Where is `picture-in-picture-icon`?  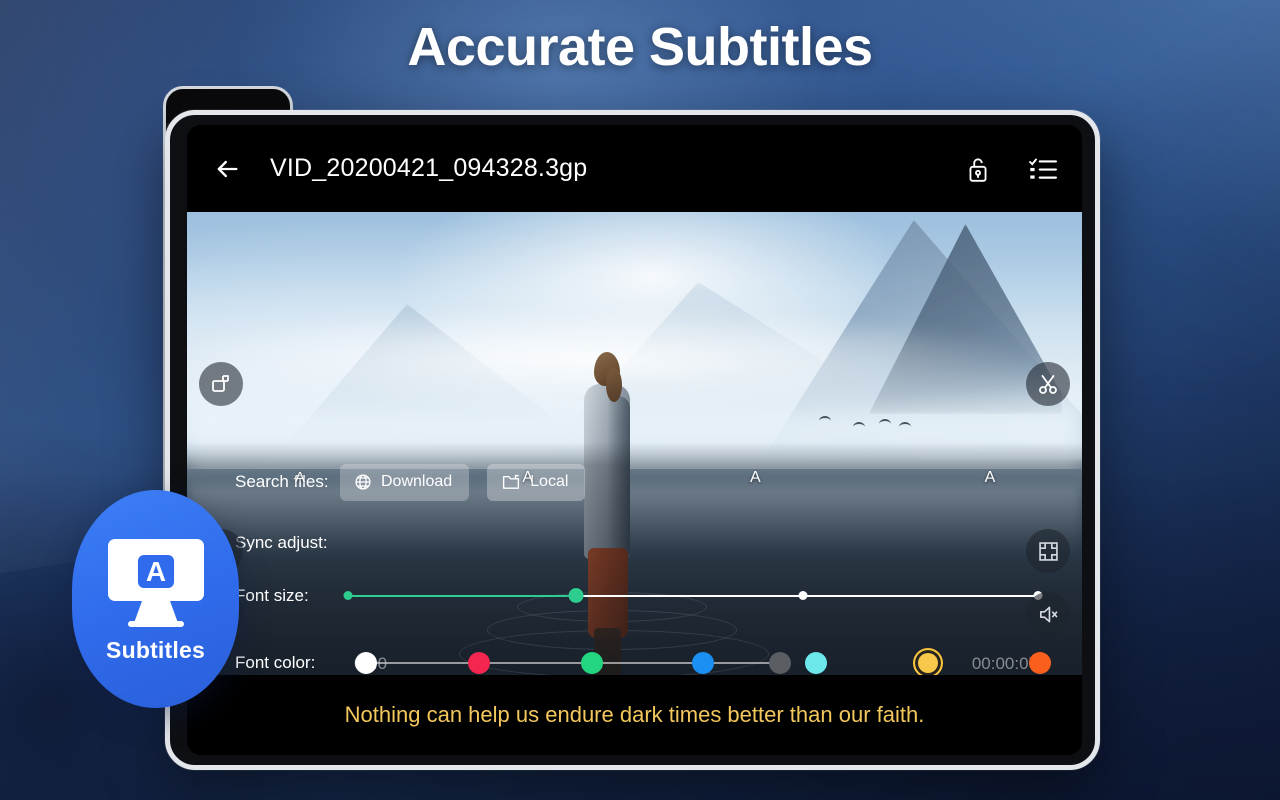 picture-in-picture-icon is located at coordinates (220, 383).